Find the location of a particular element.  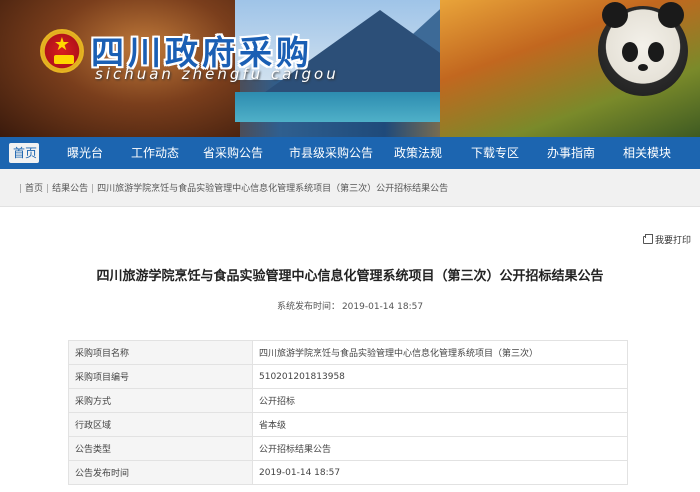

publish-time: 系统发布时间： 2019-01-14 18:57 is located at coordinates (350, 305).